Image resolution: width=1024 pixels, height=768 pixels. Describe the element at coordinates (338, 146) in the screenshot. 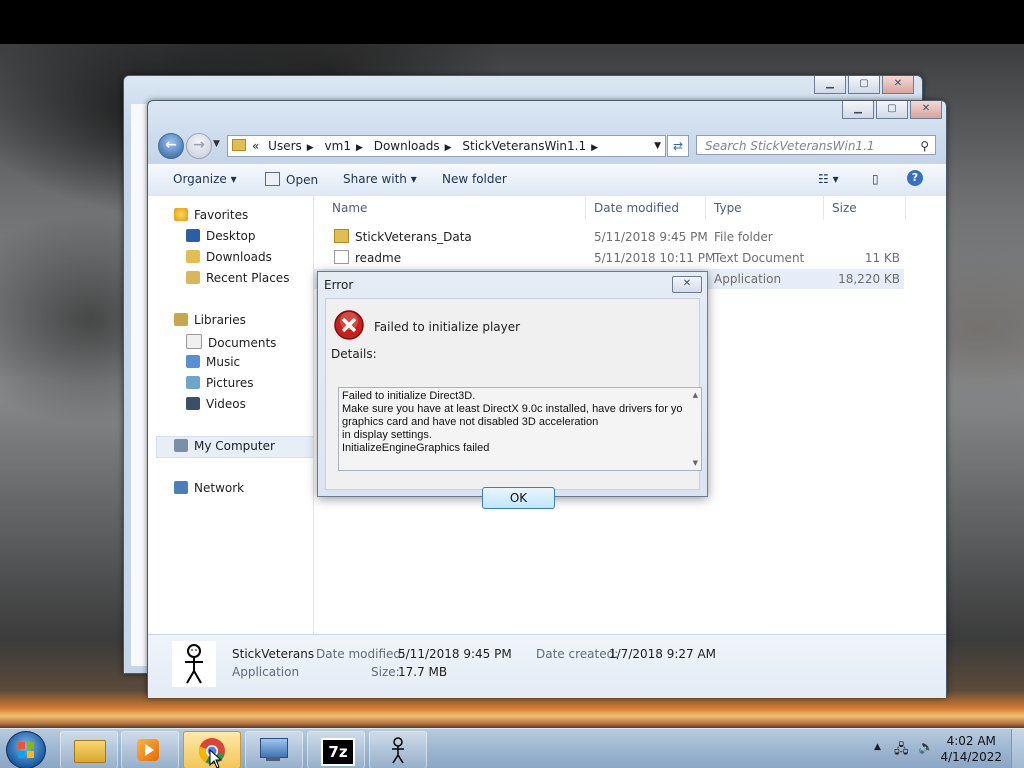

I see `breadcrumb-vm1: vm1` at that location.